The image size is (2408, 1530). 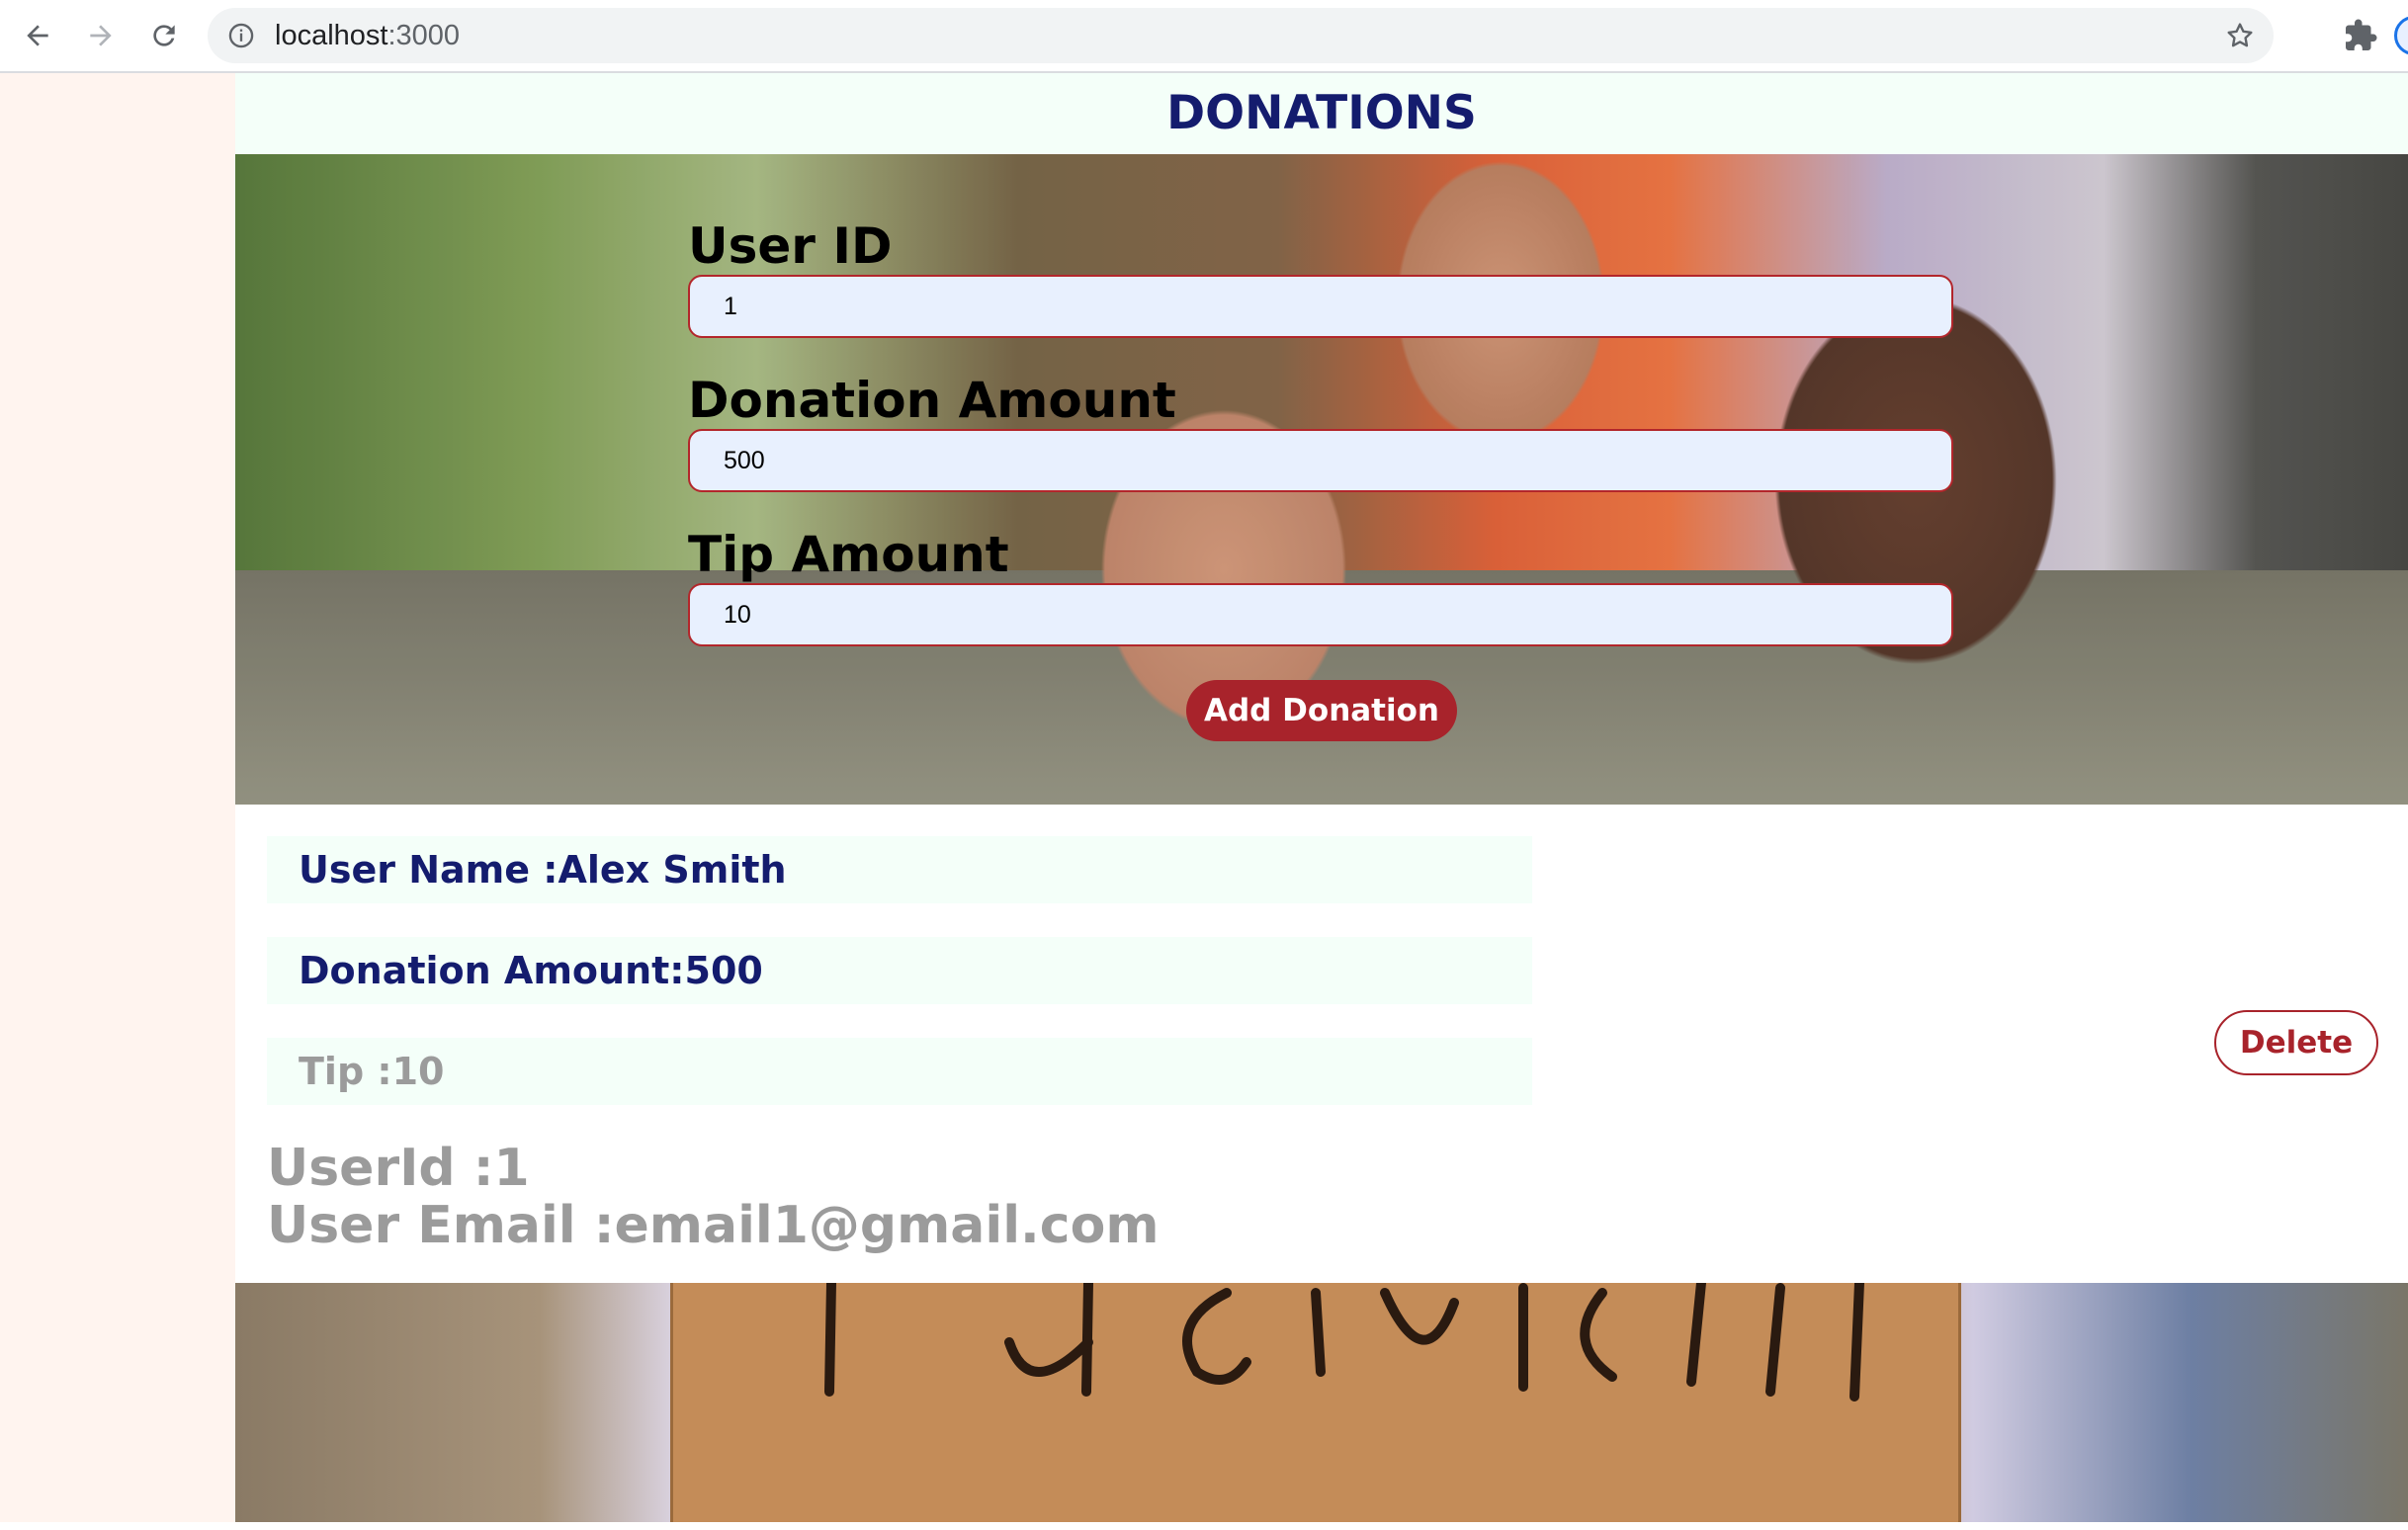 I want to click on browser-toolbar: localhost:3000, so click(x=1204, y=36).